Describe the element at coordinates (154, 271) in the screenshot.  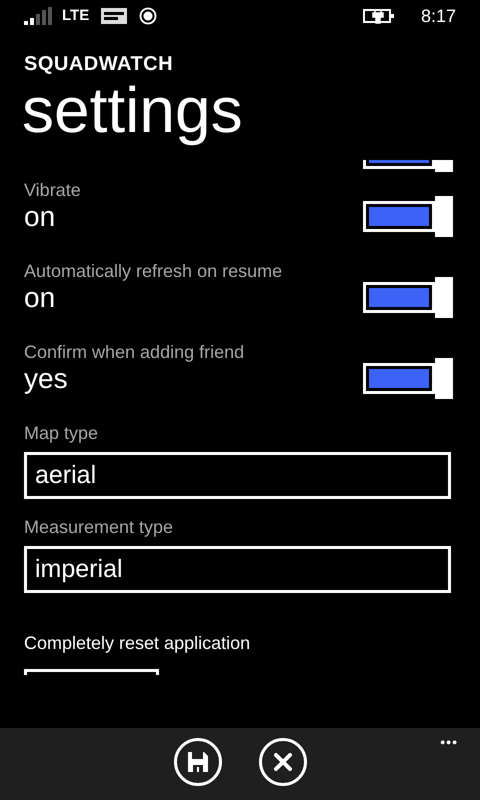
I see `setting-label: Automatically refresh on resume` at that location.